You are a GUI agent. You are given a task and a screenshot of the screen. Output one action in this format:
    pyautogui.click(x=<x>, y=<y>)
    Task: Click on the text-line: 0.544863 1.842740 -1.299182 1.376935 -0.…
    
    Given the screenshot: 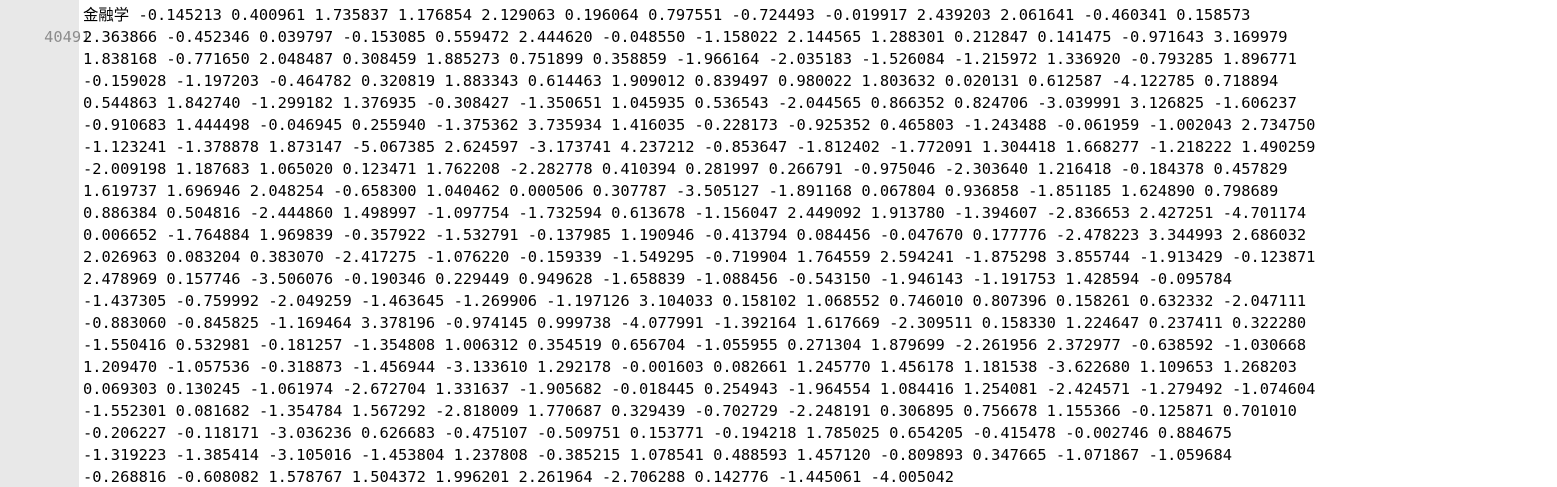 What is the action you would take?
    pyautogui.click(x=690, y=103)
    